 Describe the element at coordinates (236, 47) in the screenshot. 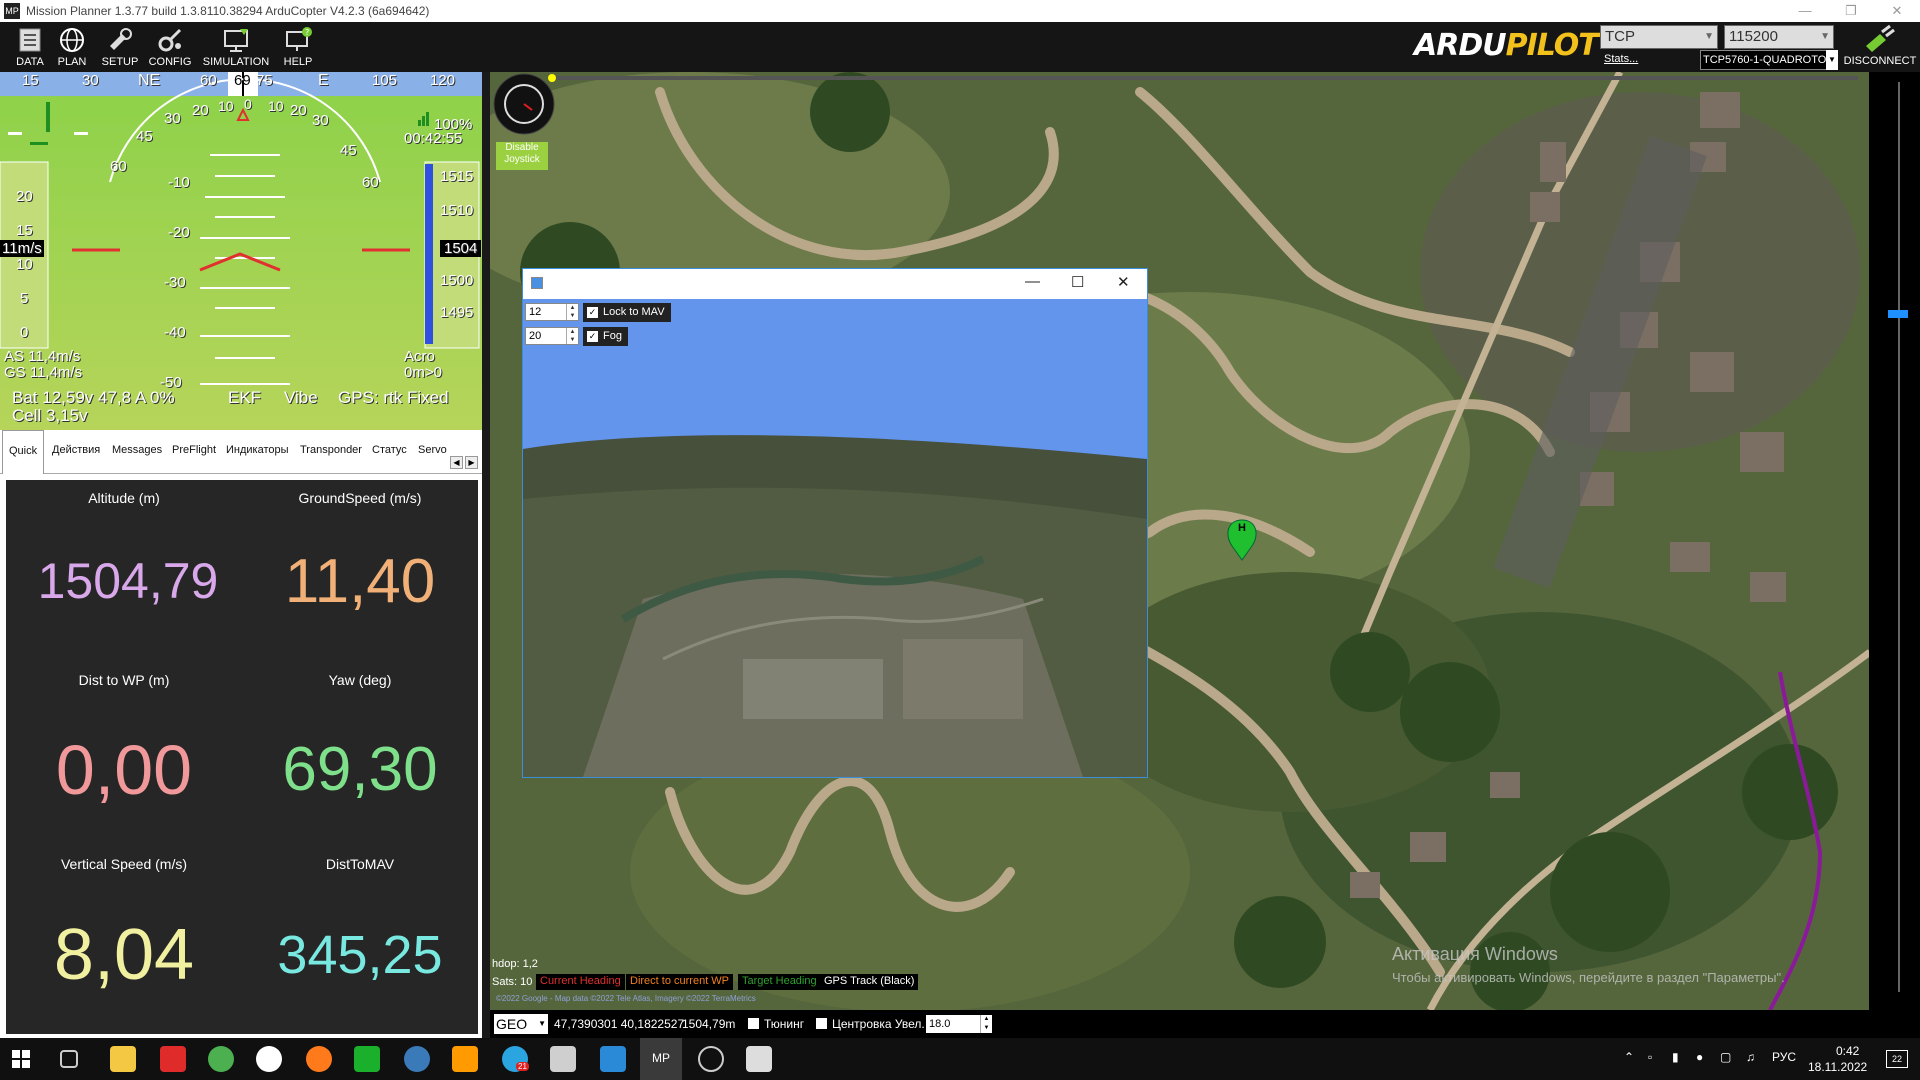

I see `simulation-button: SIMULATION` at that location.